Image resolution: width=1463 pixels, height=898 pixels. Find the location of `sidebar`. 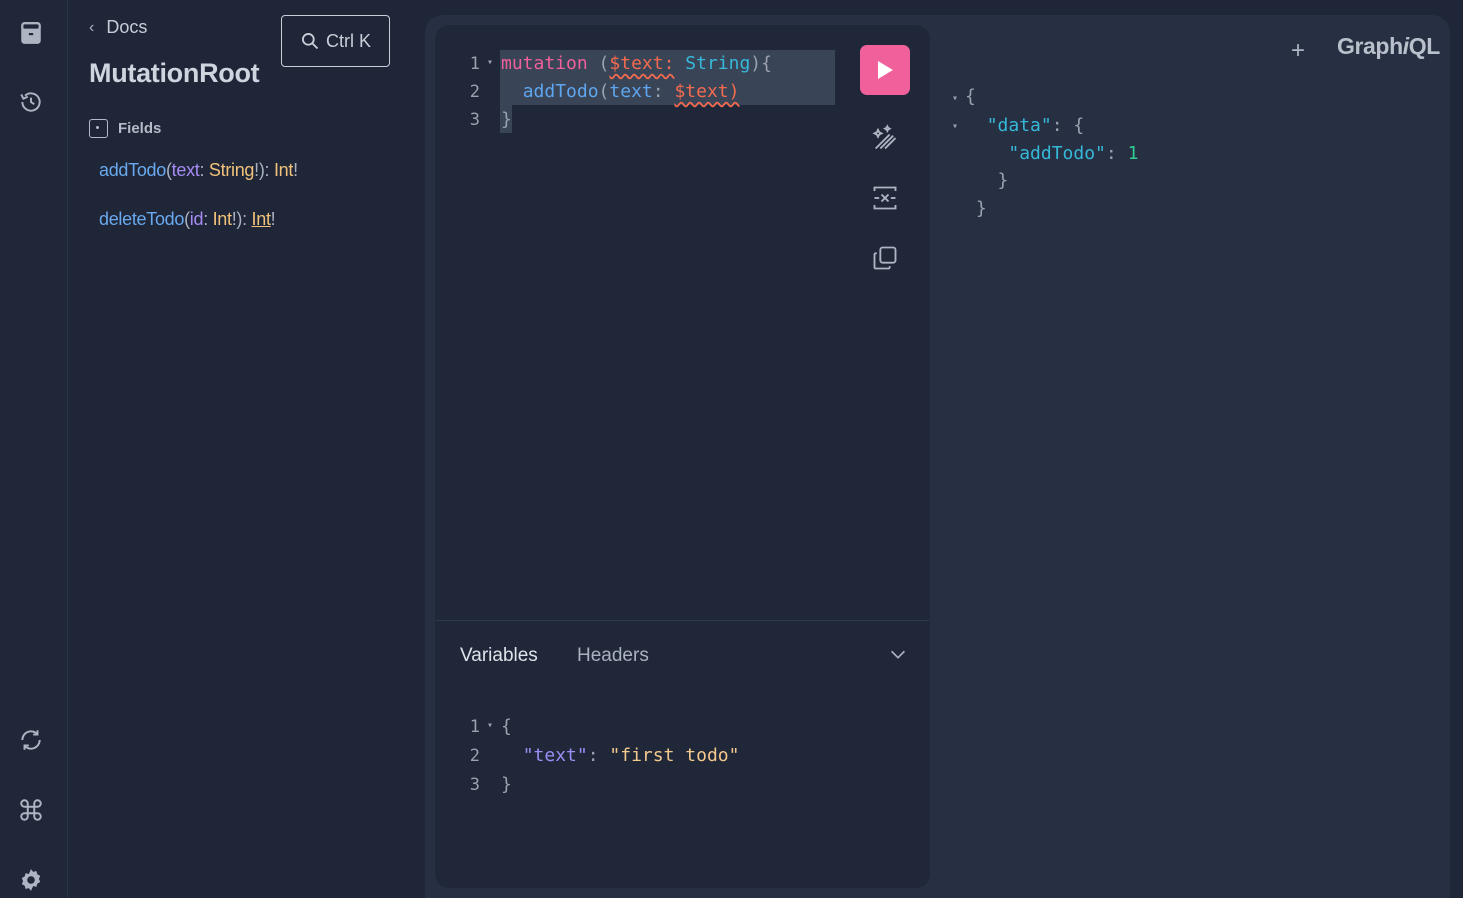

sidebar is located at coordinates (34, 449).